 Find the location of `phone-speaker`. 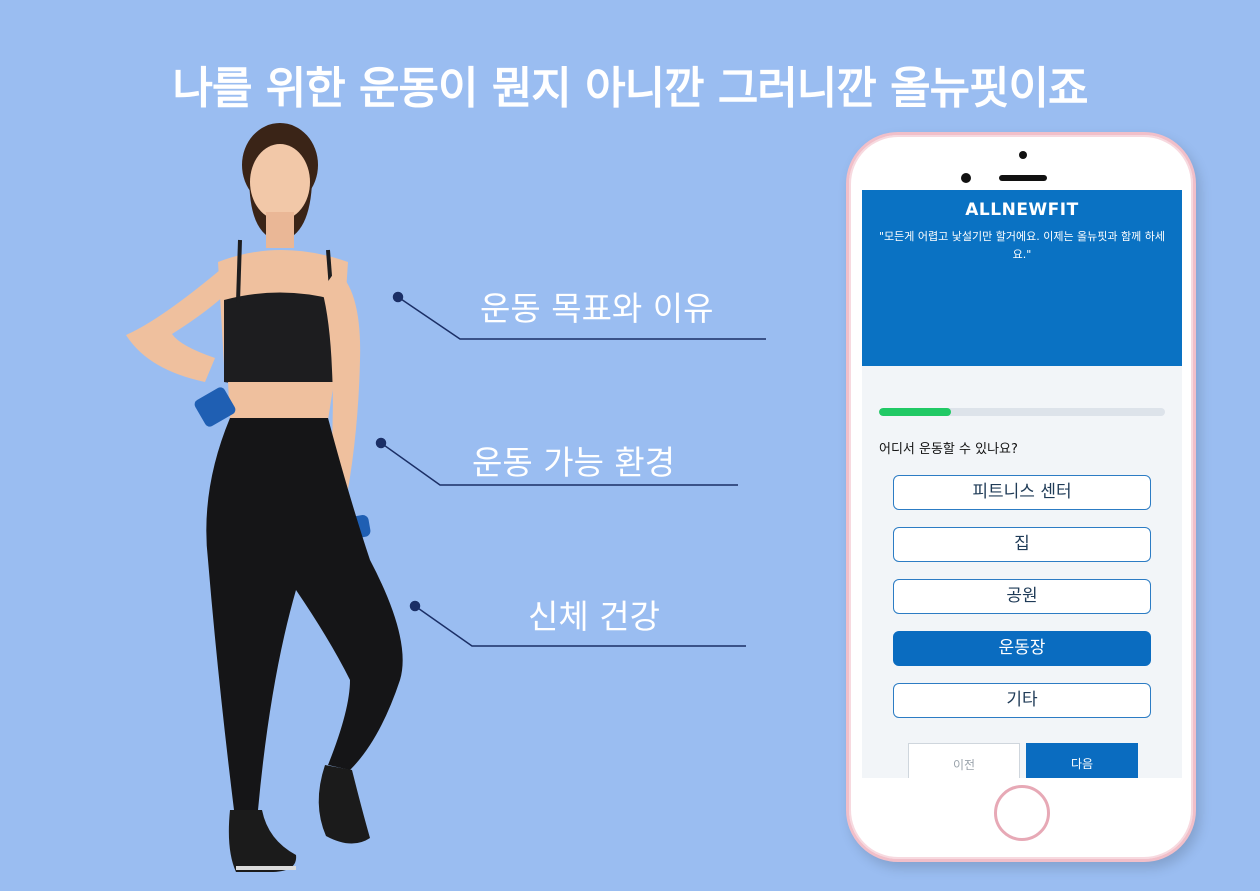

phone-speaker is located at coordinates (1023, 178).